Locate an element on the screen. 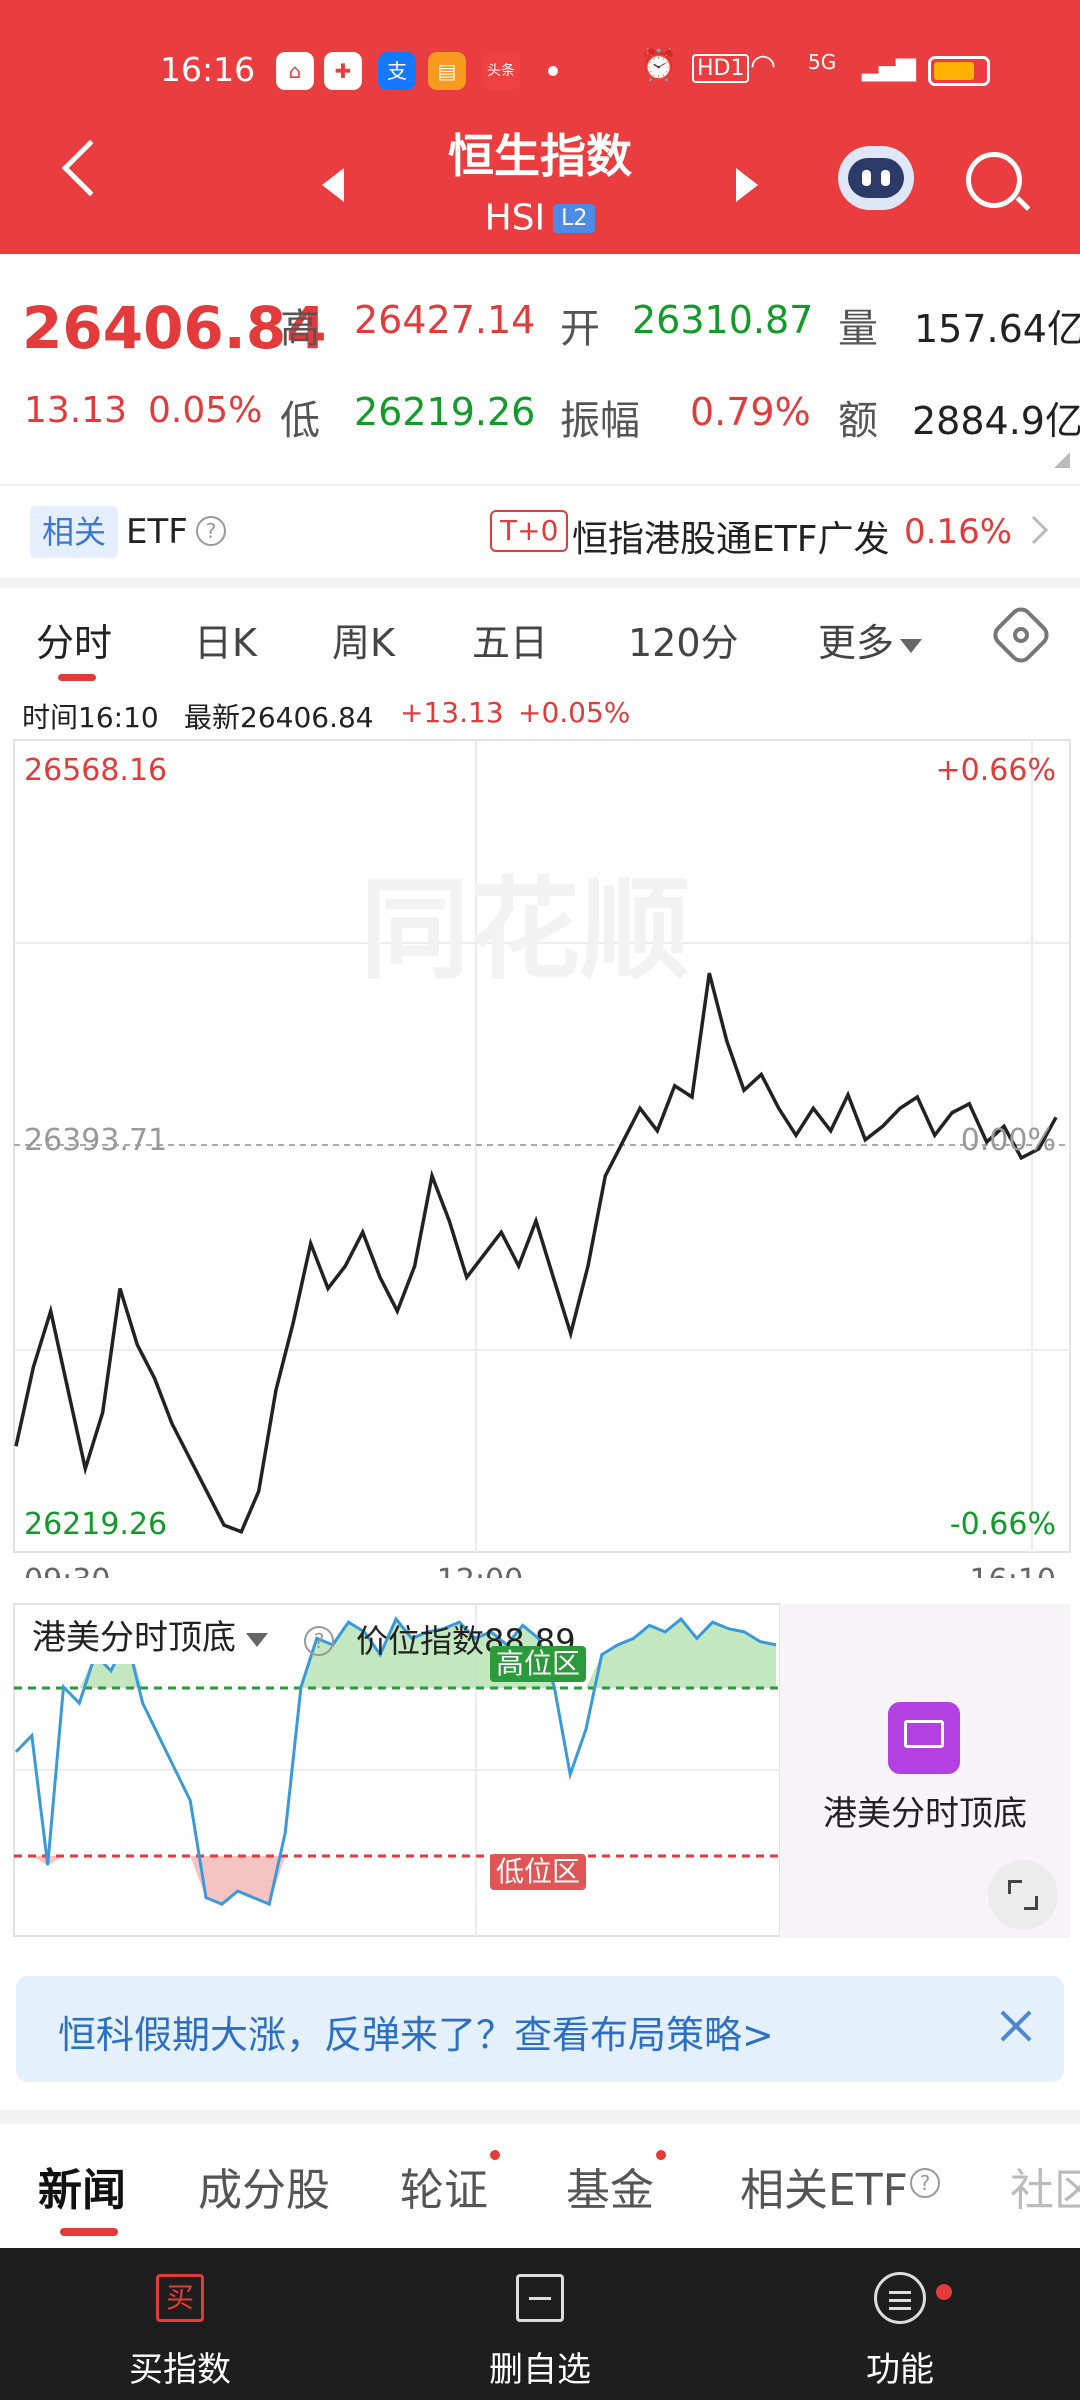 The image size is (1080, 2400). book-app-icon: ▤ is located at coordinates (447, 71).